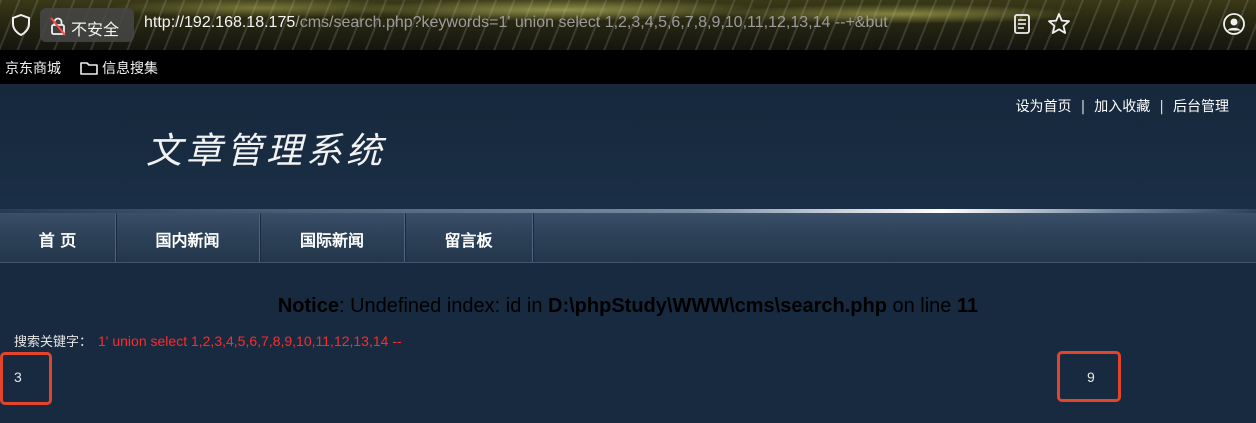 The image size is (1256, 423). What do you see at coordinates (967, 306) in the screenshot?
I see `notice-line: 11` at bounding box center [967, 306].